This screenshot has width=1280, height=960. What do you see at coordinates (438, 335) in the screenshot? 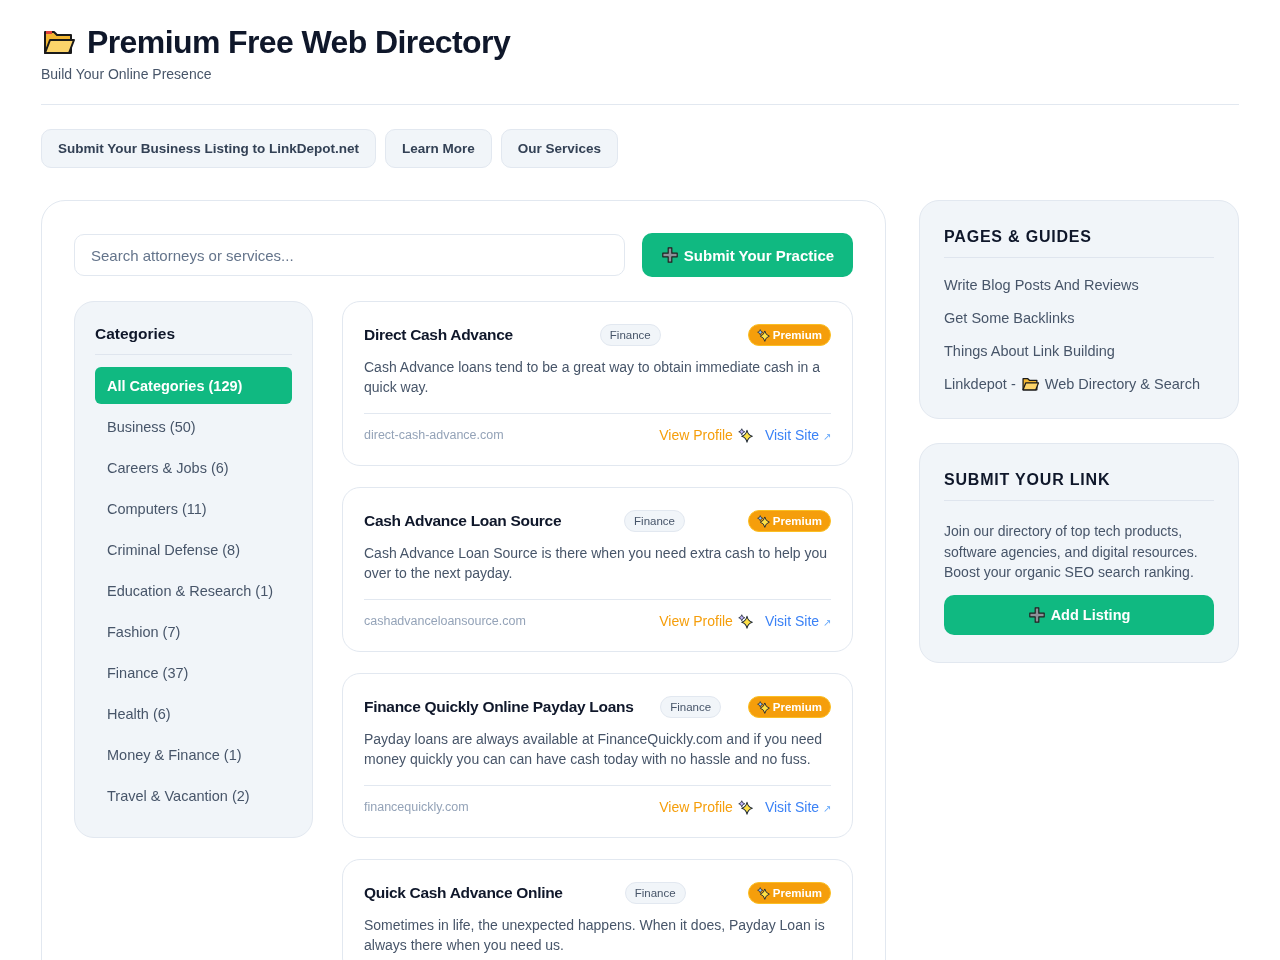
I see `listing-title: Direct Cash Advance` at bounding box center [438, 335].